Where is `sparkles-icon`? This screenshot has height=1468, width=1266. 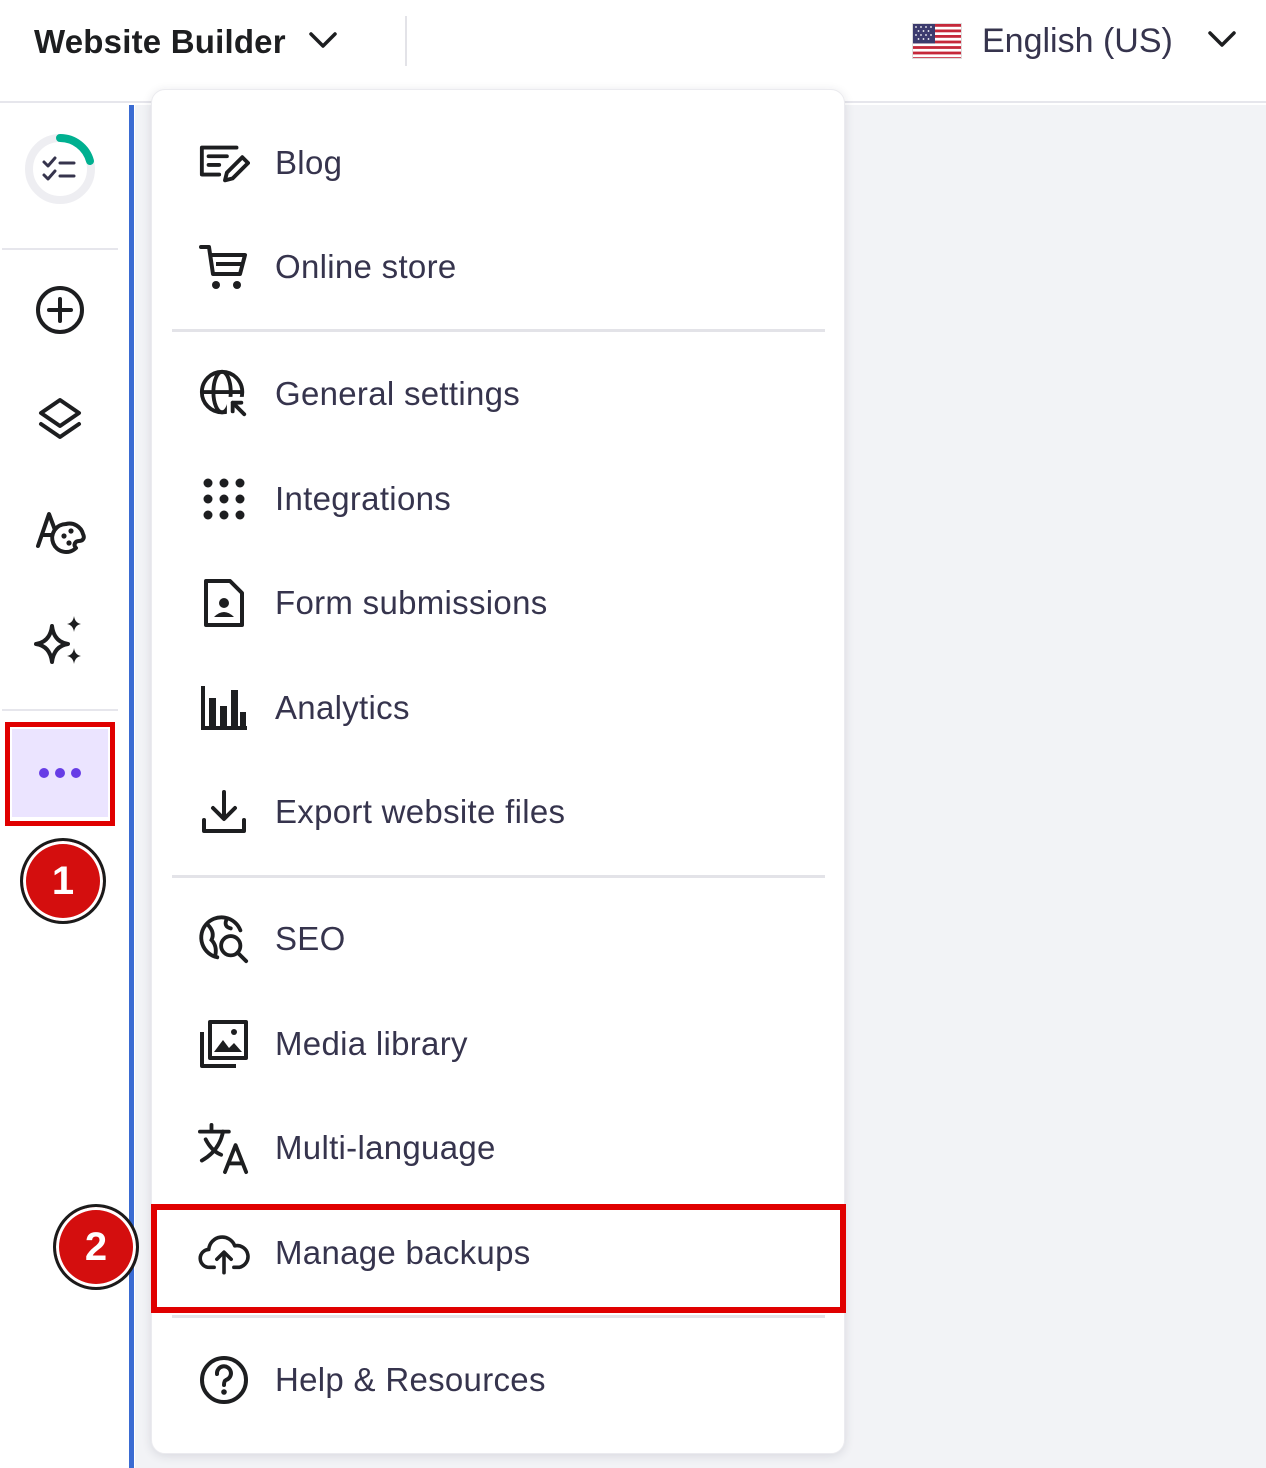 sparkles-icon is located at coordinates (57, 640).